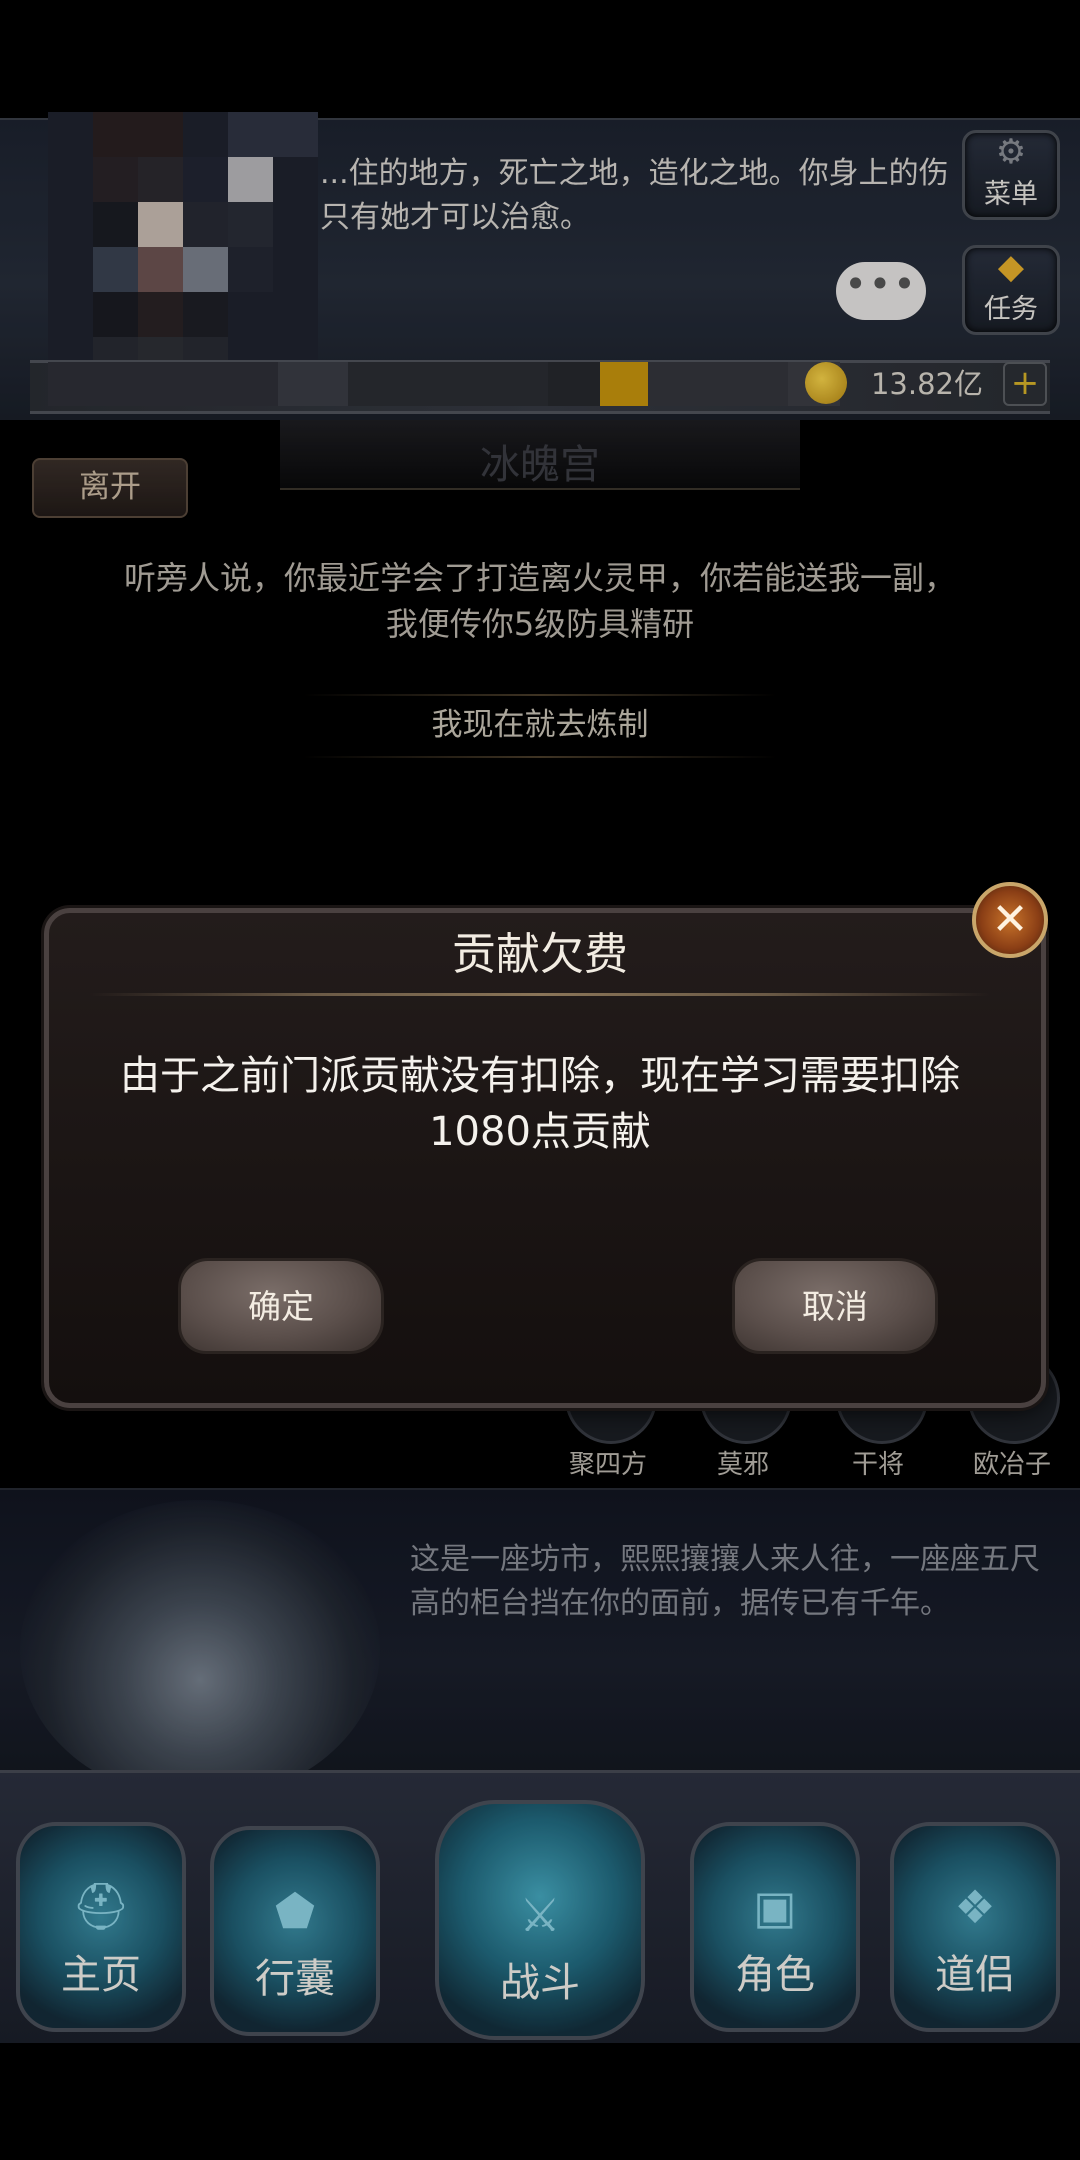  What do you see at coordinates (540, 994) in the screenshot?
I see `dialog-divider` at bounding box center [540, 994].